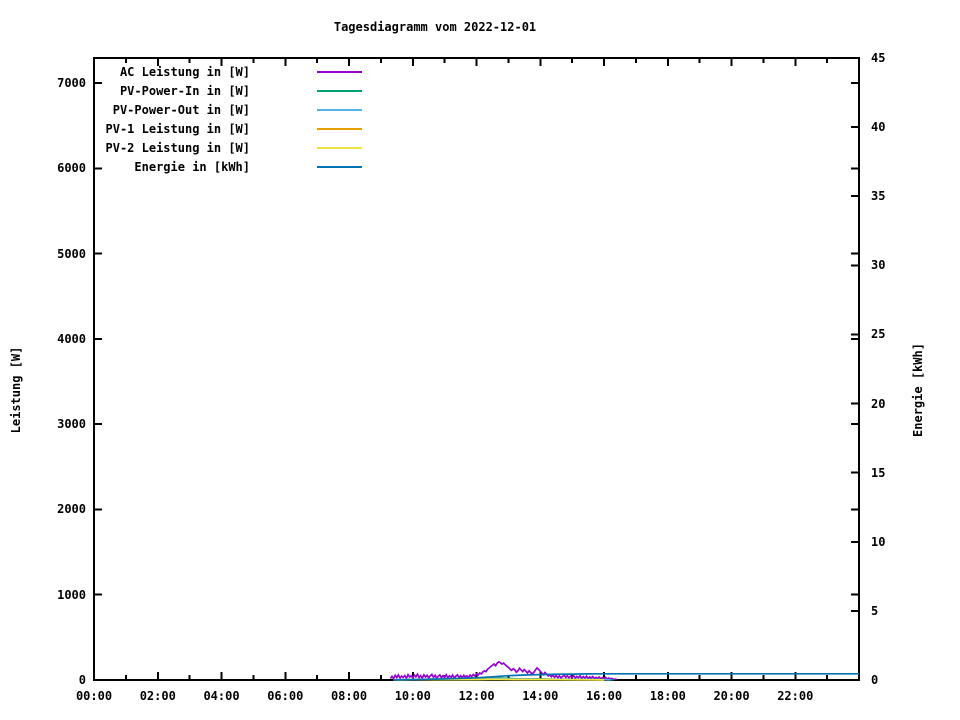  I want to click on y-axis-title: Leistung [W], so click(16, 390).